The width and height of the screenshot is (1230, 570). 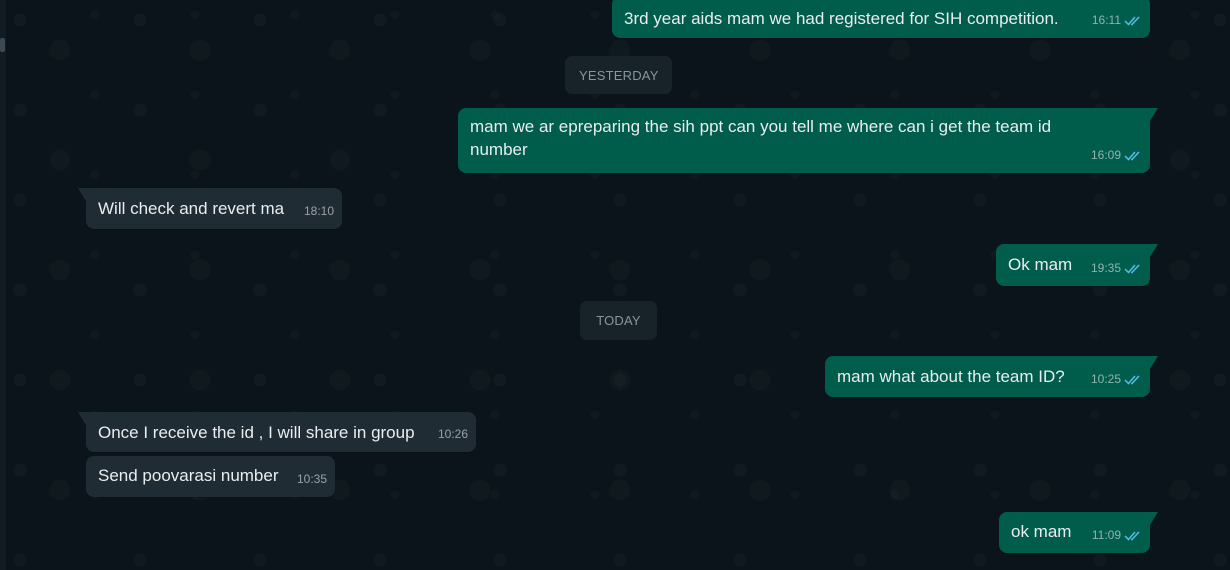 I want to click on incoming-message: Send poovarasi number 10:35, so click(x=210, y=476).